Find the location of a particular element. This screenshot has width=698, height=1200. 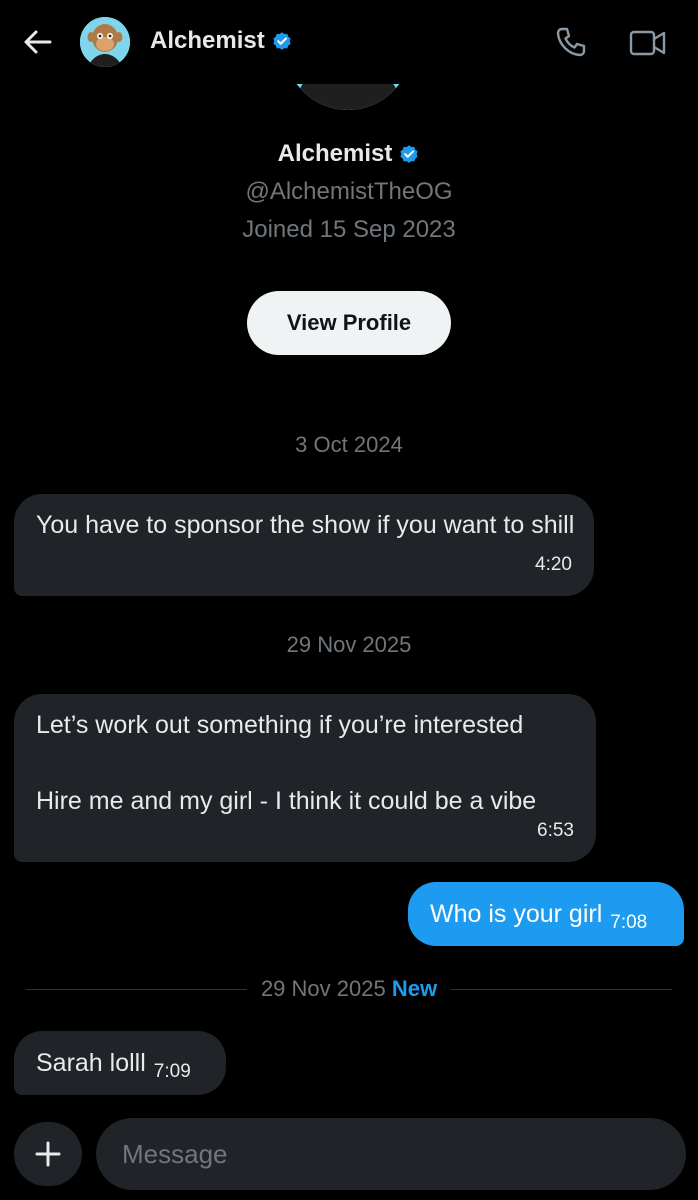

outgoing-message-bubble: Who is your girl 7:08 is located at coordinates (546, 914).